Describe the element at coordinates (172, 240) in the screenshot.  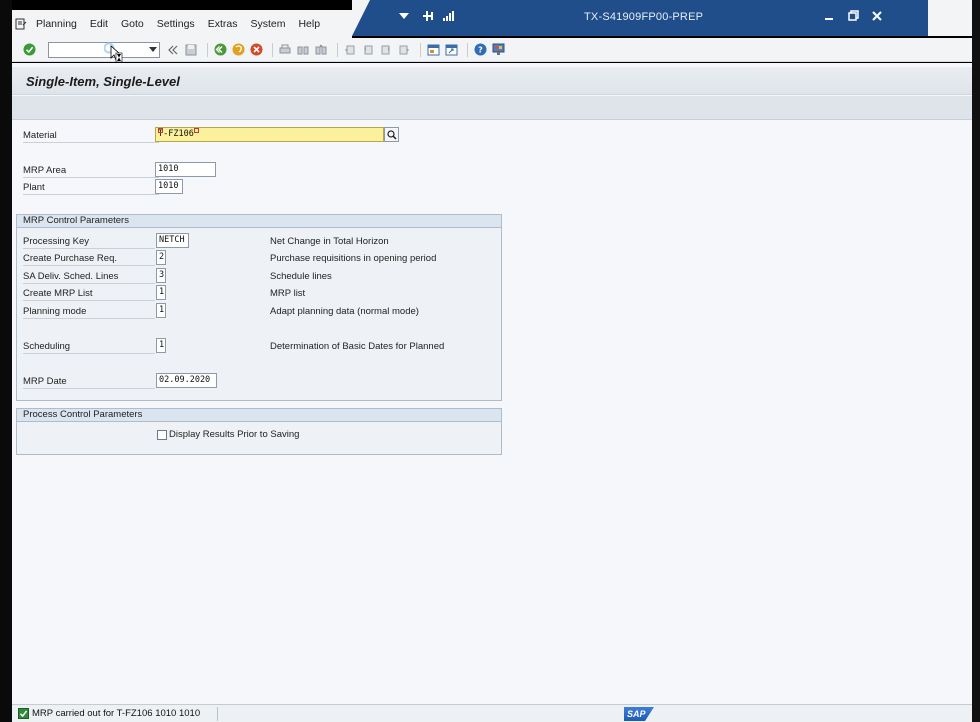
I see `processing-key-input: NETCH` at that location.